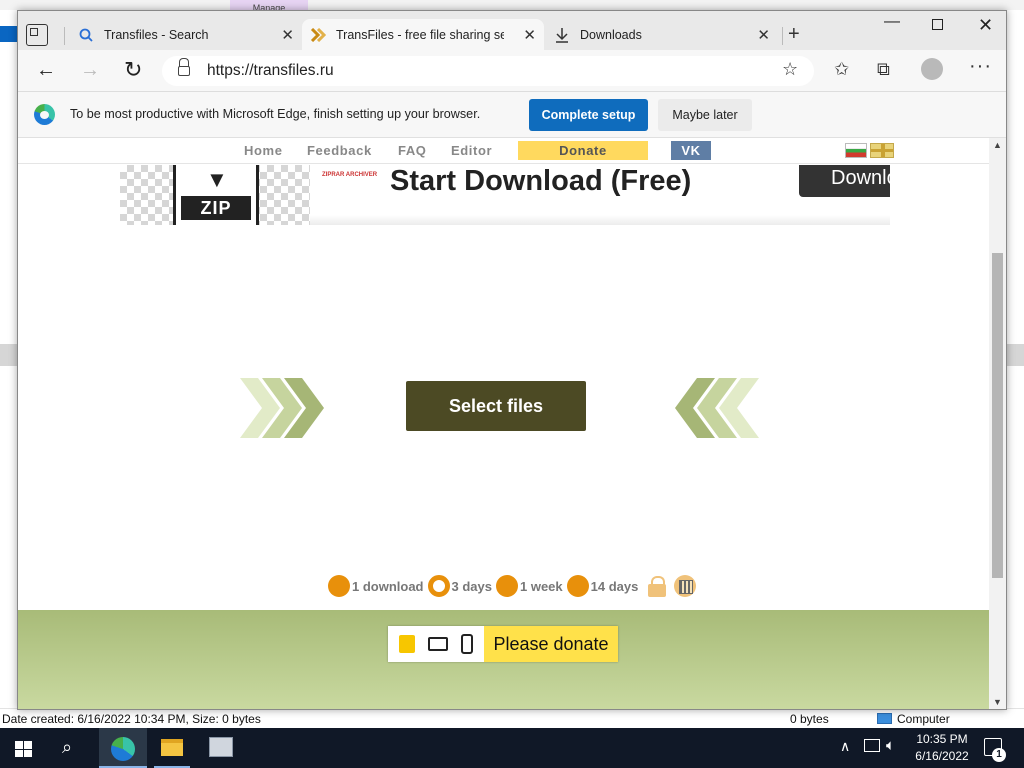 This screenshot has width=1024, height=768. I want to click on option-label: 14 days, so click(614, 586).